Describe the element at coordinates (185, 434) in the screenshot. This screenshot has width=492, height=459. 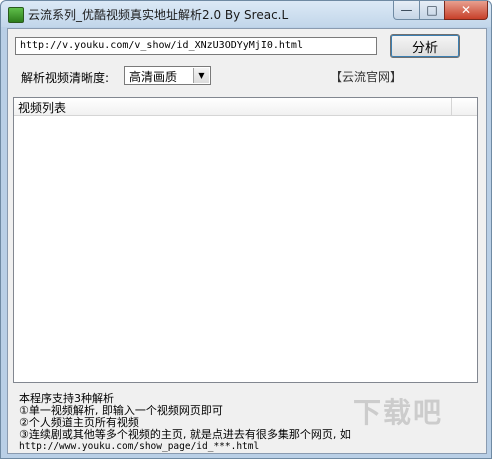
I see `help-line: ③连续剧或其他等多个视频的主页, 就是点进去有很多集那个网页, 如` at that location.